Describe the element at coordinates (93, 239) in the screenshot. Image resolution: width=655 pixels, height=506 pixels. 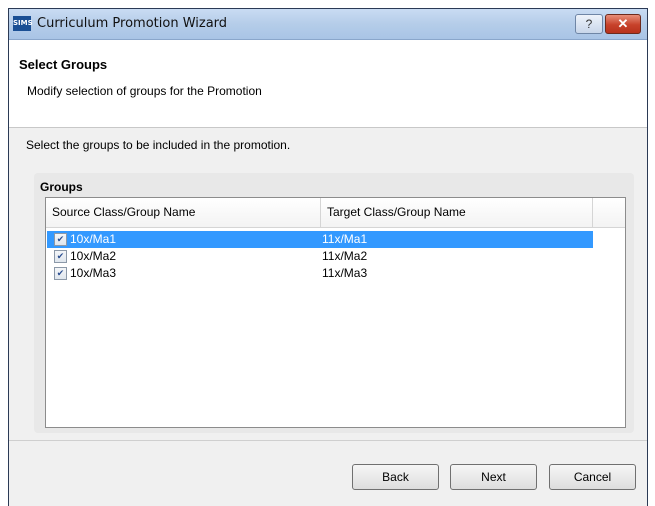
I see `source-cell: 10x/Ma1` at that location.